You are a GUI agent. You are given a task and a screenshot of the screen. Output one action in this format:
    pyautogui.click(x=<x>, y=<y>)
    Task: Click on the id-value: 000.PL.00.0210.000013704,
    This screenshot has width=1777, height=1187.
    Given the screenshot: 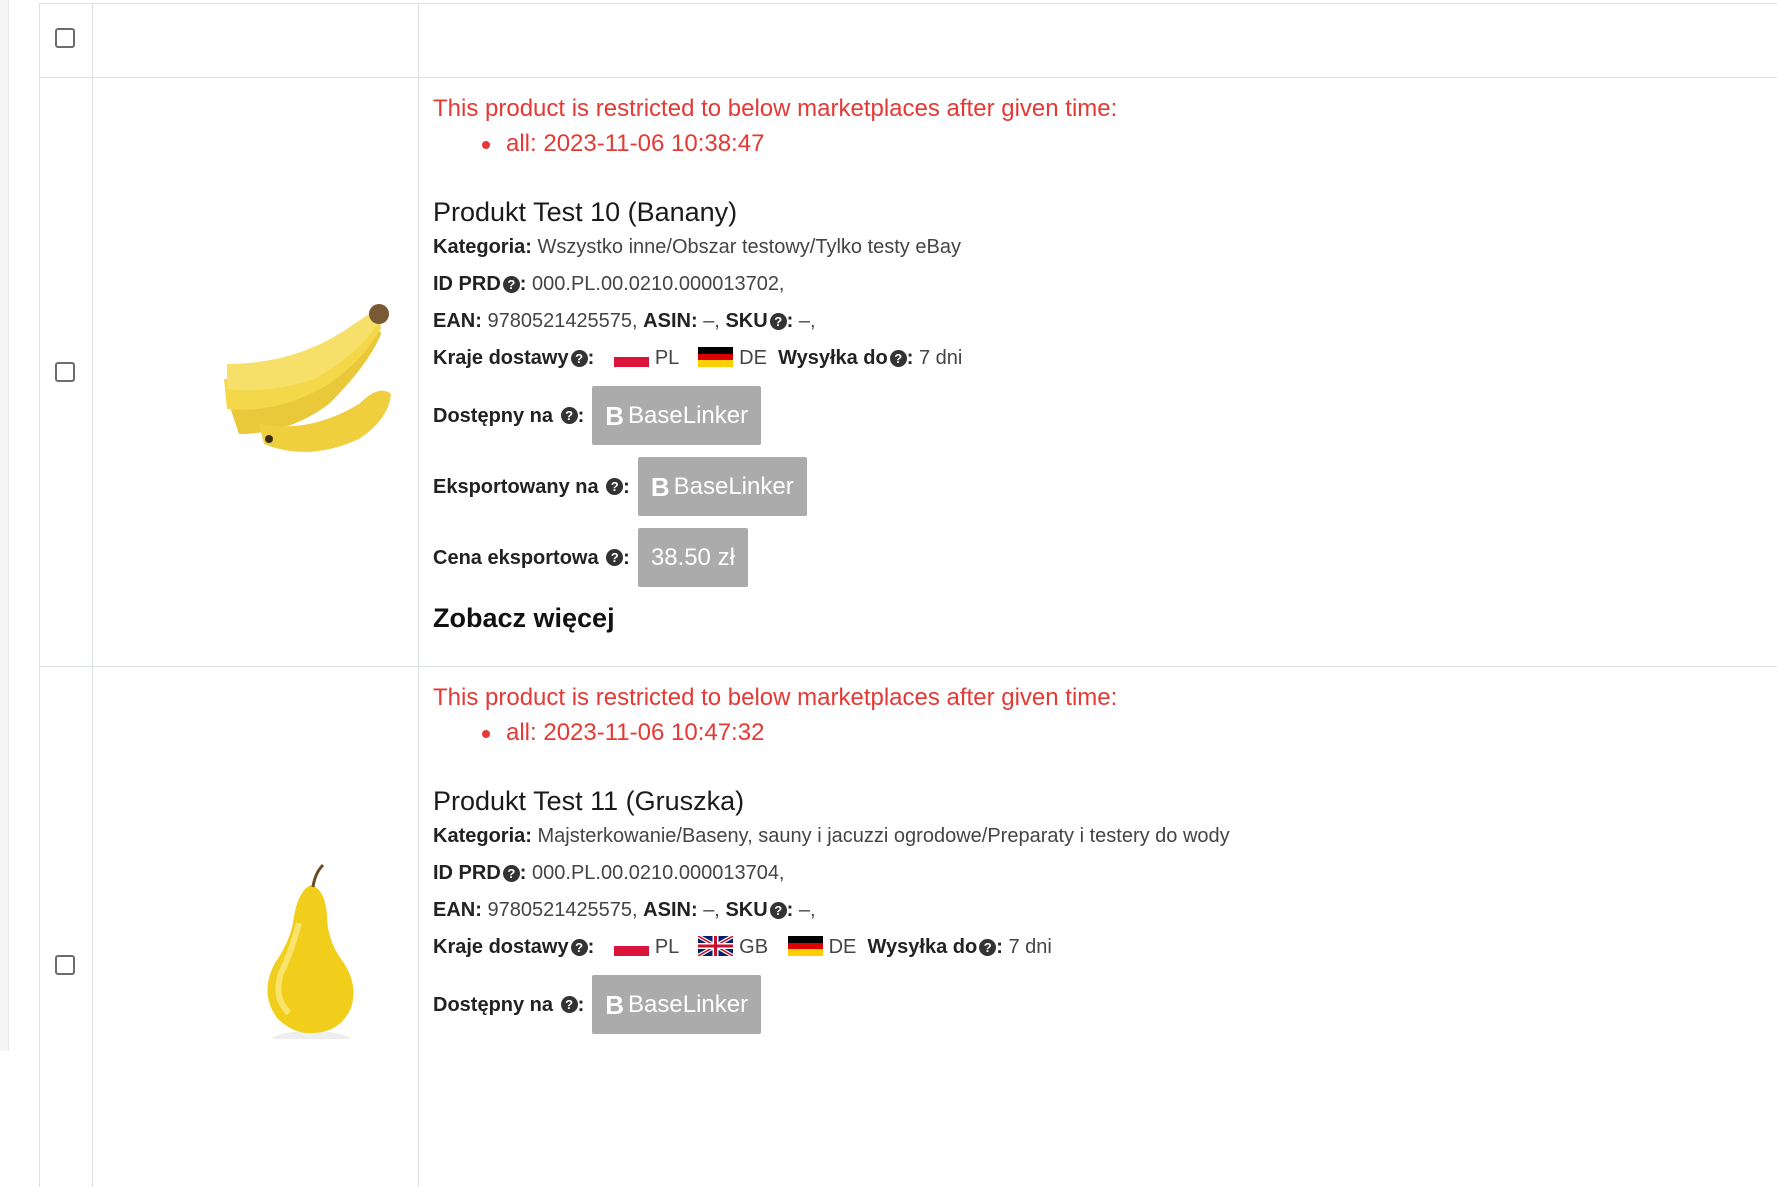 What is the action you would take?
    pyautogui.click(x=658, y=873)
    